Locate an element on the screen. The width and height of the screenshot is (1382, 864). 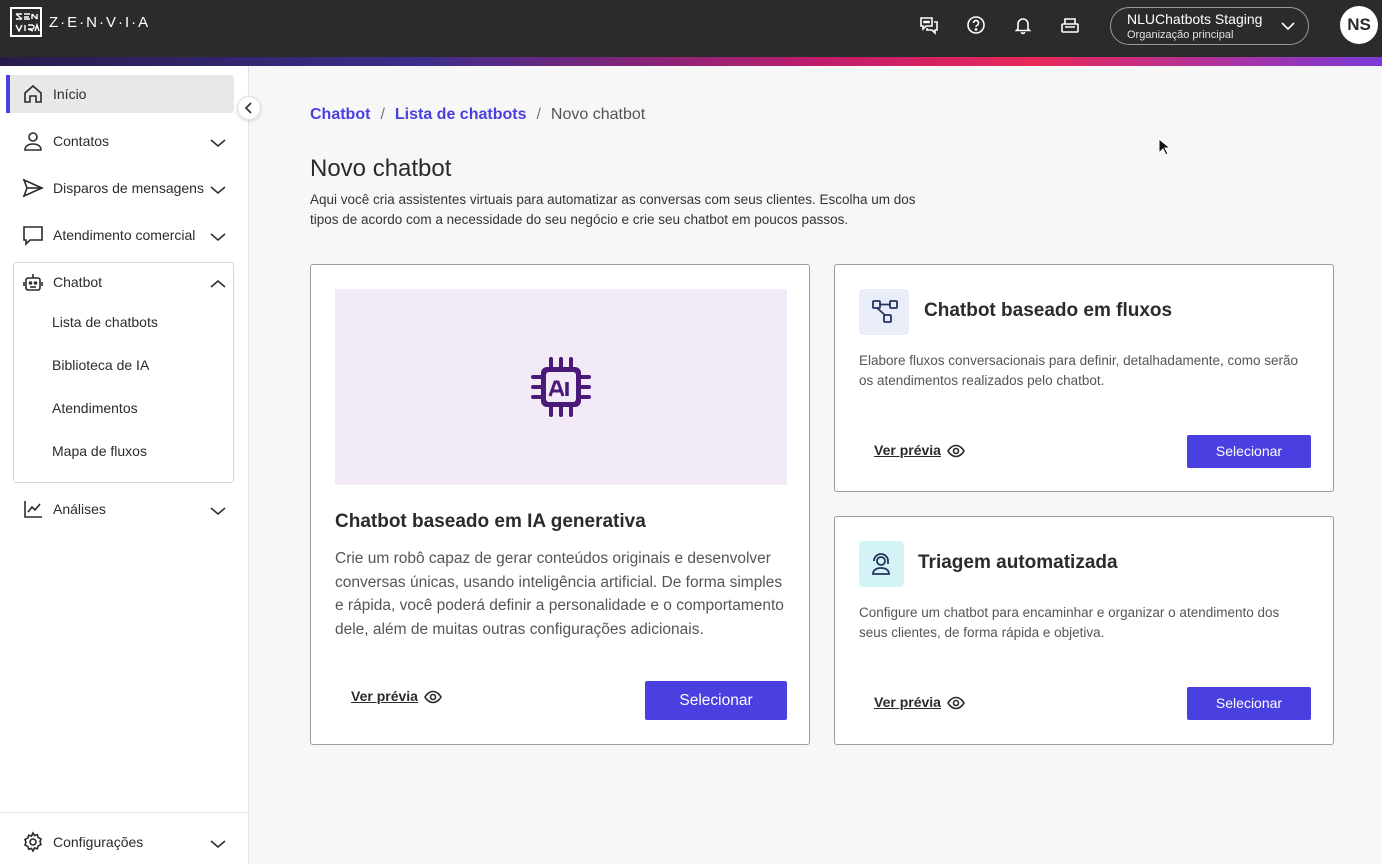
inbox-icon is located at coordinates (1070, 25).